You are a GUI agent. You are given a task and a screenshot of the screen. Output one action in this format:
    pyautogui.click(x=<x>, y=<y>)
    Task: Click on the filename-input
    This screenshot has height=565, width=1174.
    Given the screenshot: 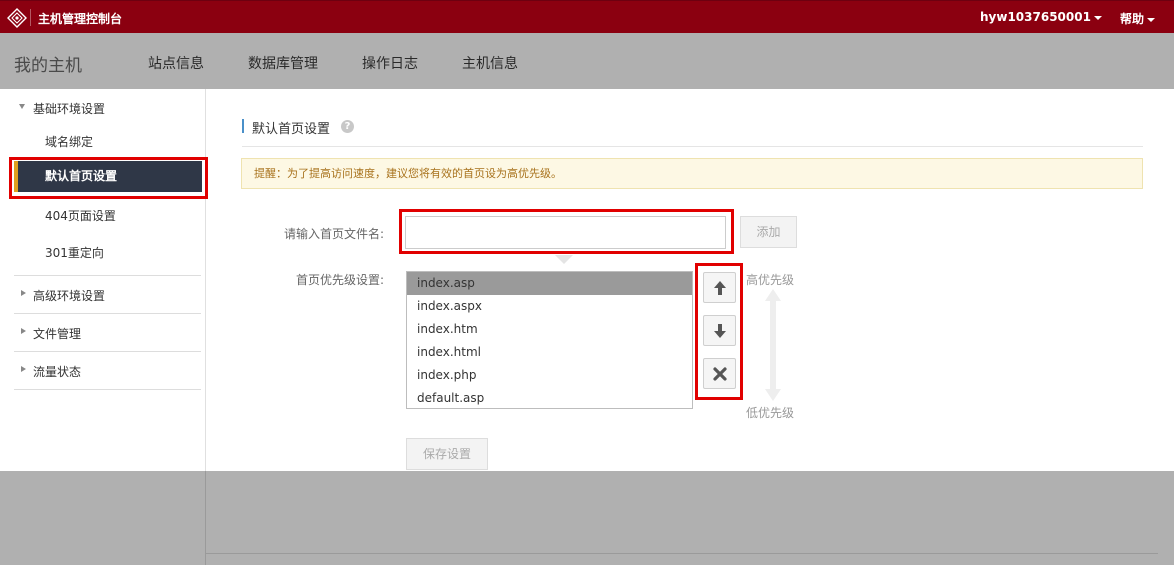 What is the action you would take?
    pyautogui.click(x=565, y=232)
    